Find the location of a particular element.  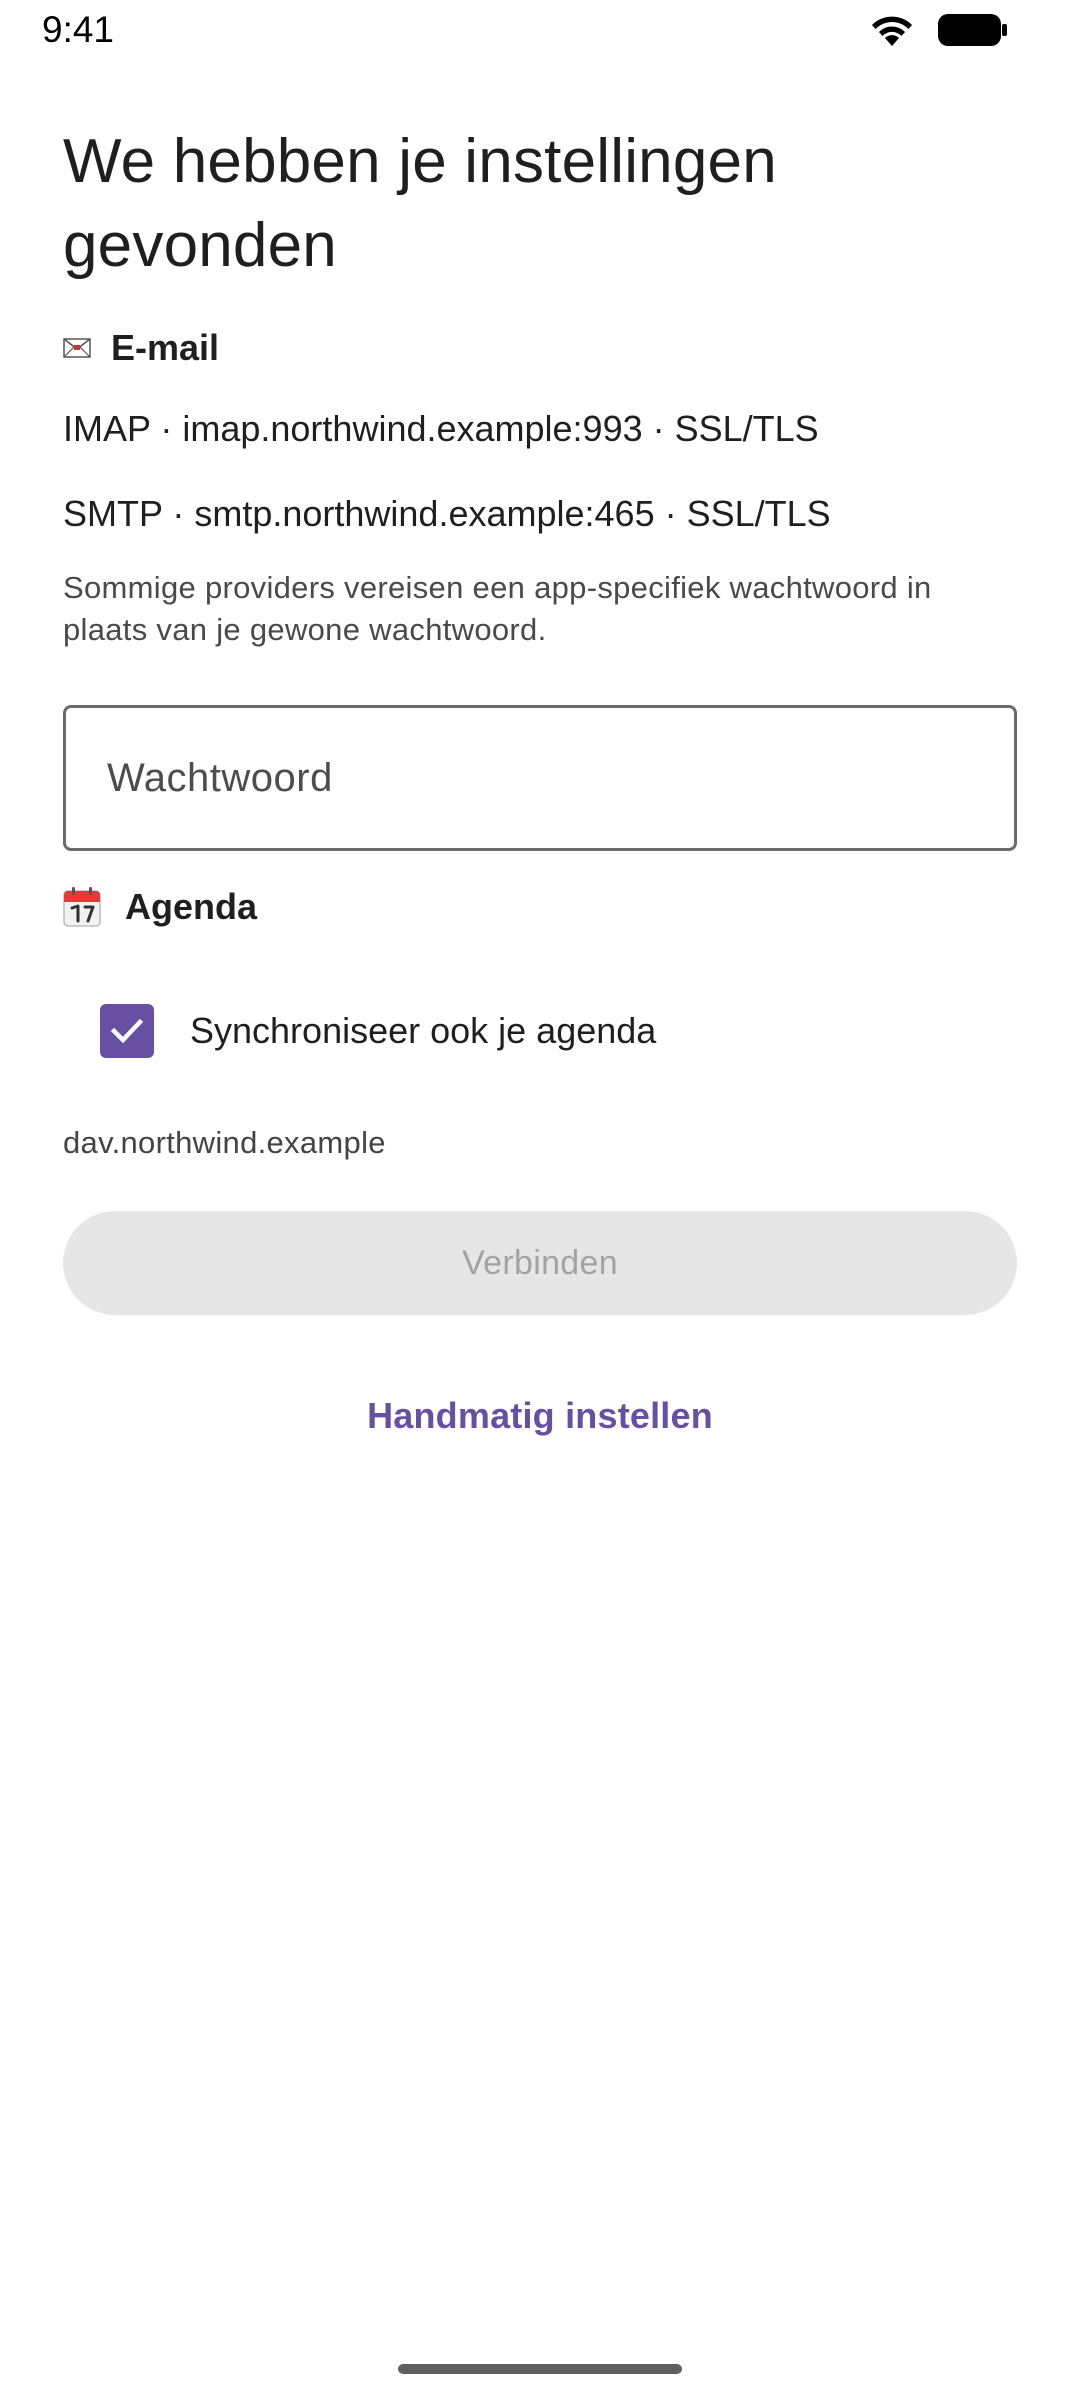

status-icons is located at coordinates (938, 30).